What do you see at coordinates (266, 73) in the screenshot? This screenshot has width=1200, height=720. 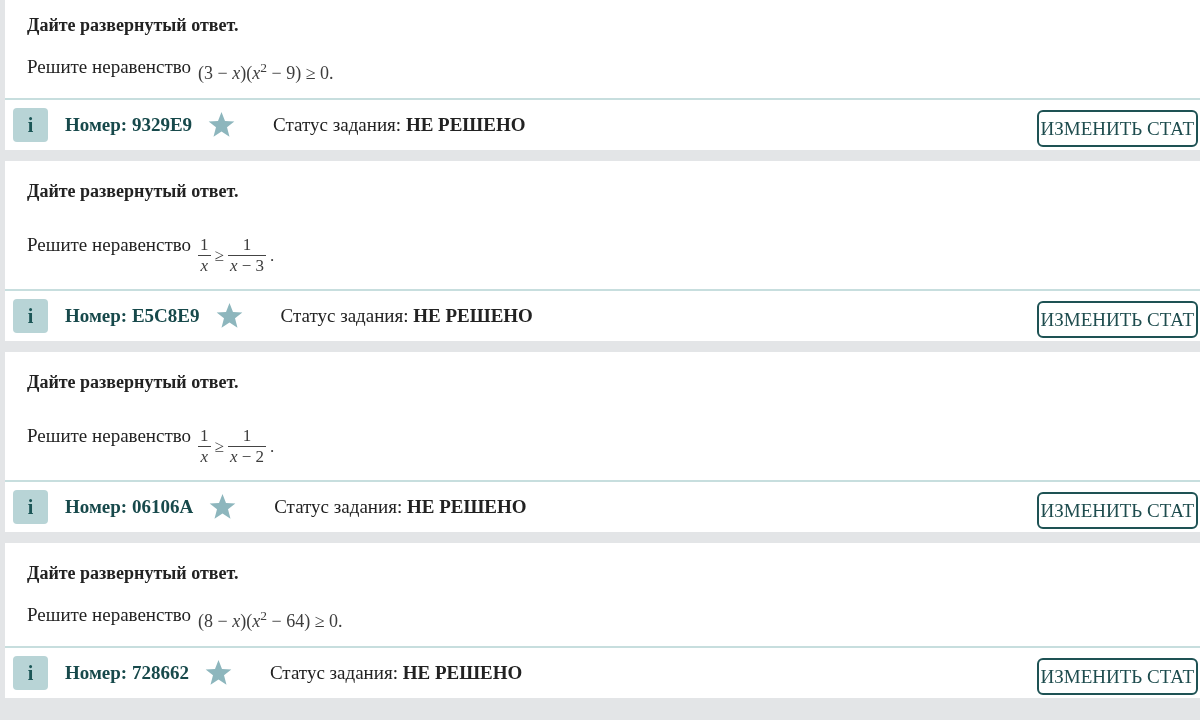 I see `math-formula: (3 − x)(x$^{2}$ − 9) ≥ 0.` at bounding box center [266, 73].